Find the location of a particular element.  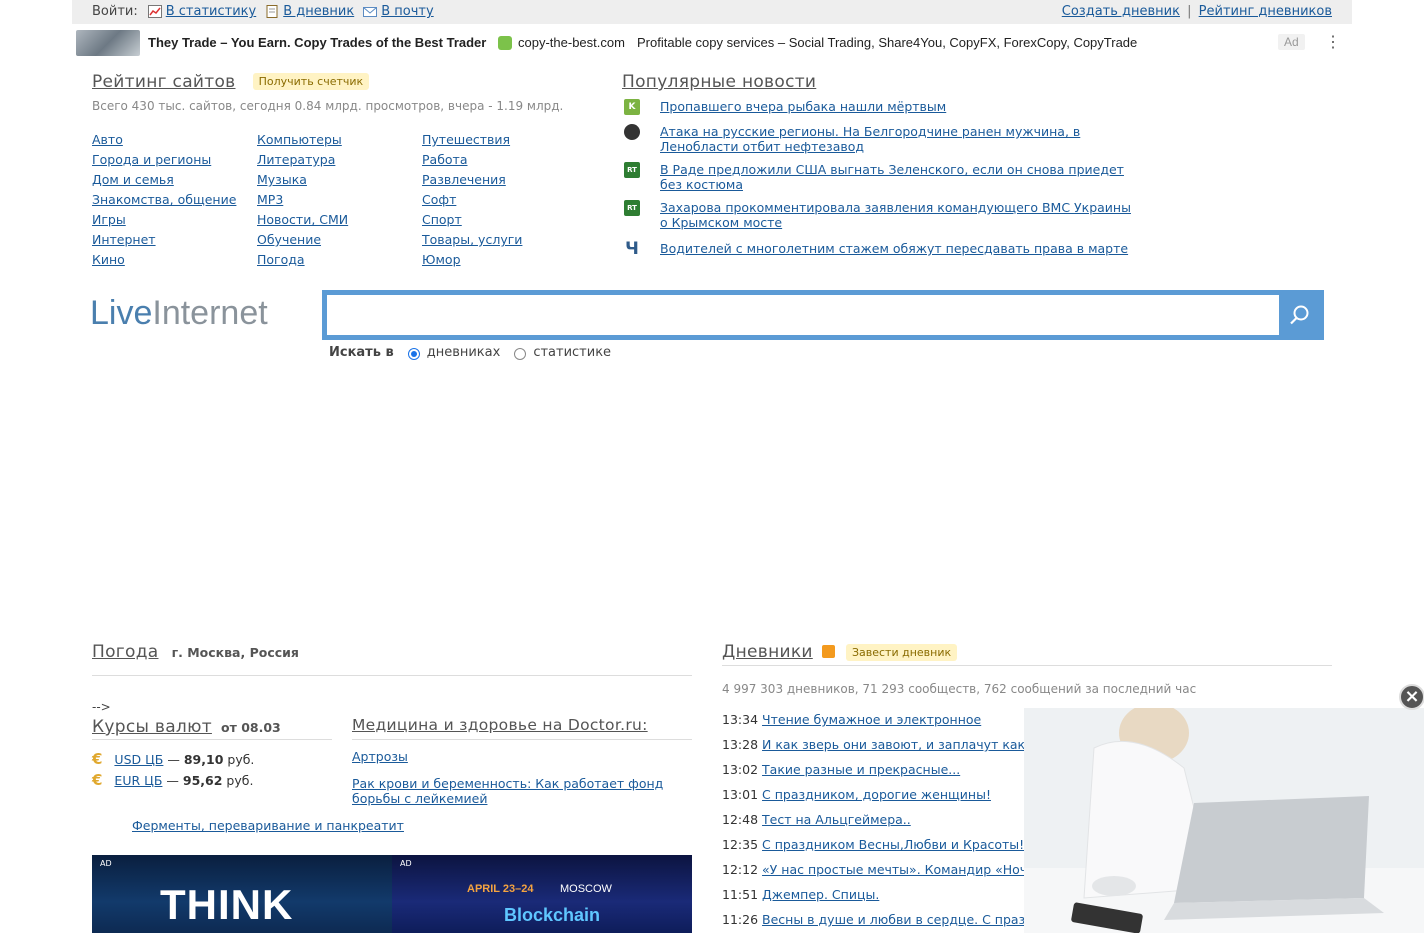

stats-link: В статистику is located at coordinates (211, 11).